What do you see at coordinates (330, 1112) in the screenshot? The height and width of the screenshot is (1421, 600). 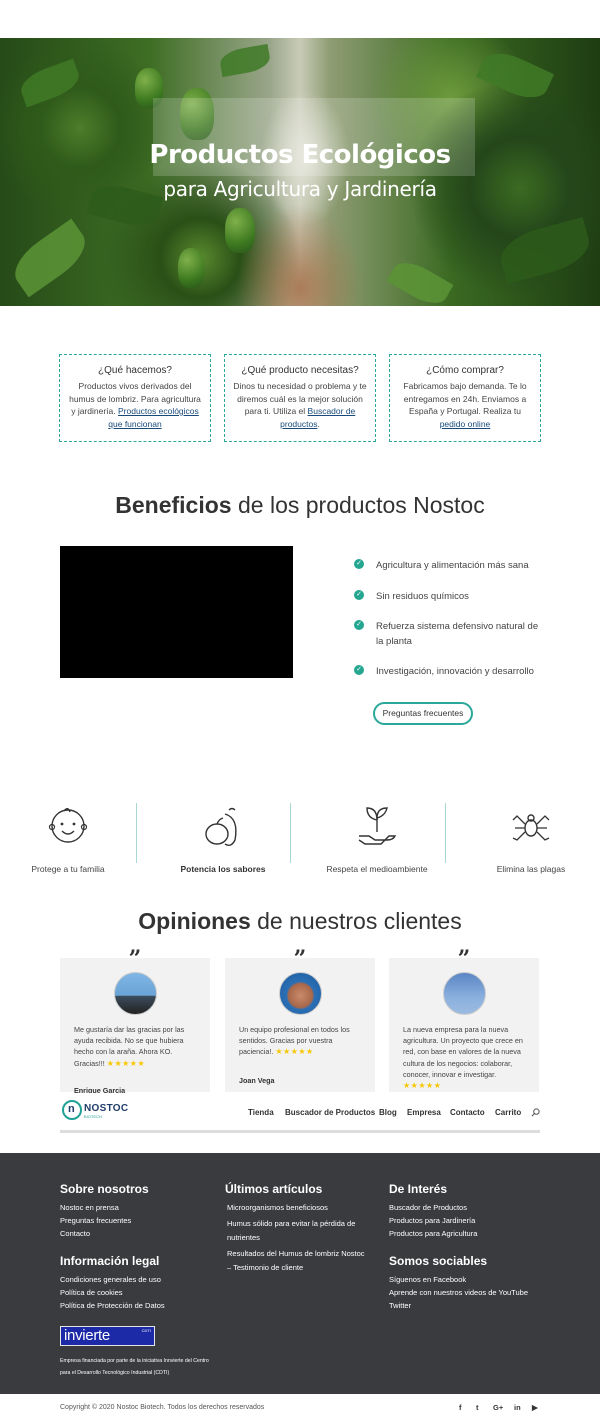 I see `nav-item-buscador: Buscador de Productos` at bounding box center [330, 1112].